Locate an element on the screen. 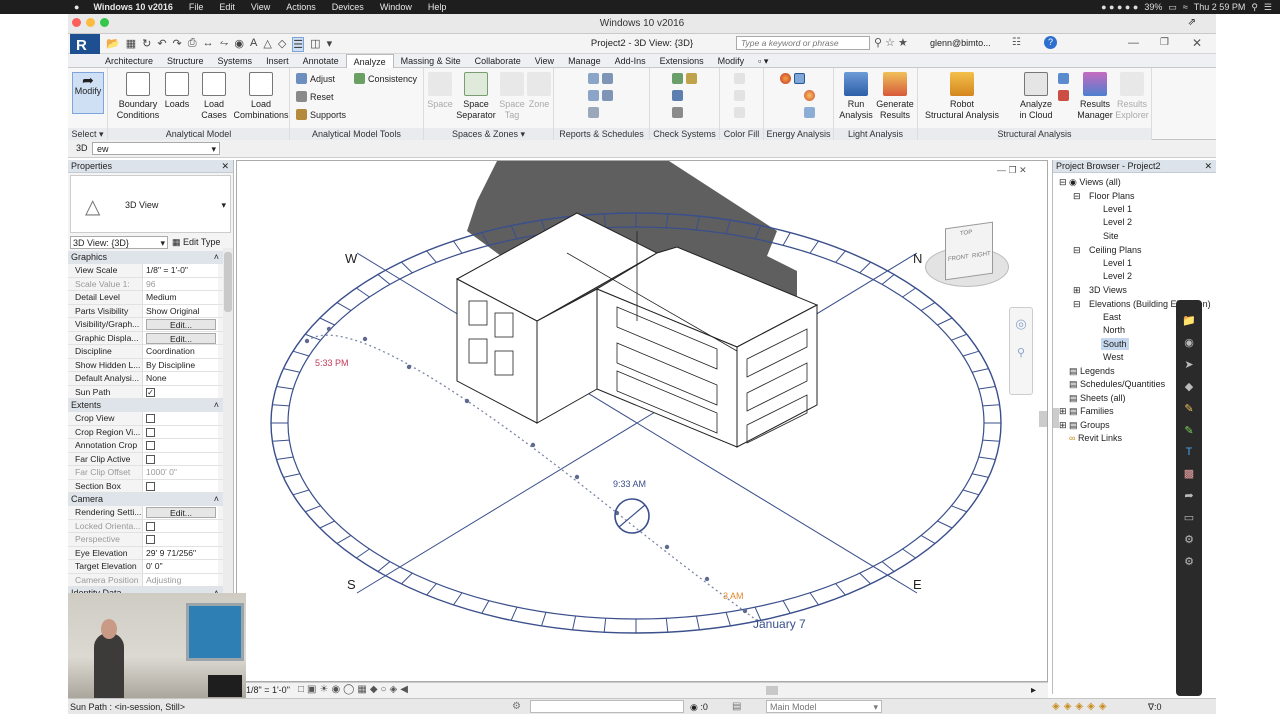 The width and height of the screenshot is (1280, 720). view-scale: 1/8" = 1'-0" is located at coordinates (268, 690).